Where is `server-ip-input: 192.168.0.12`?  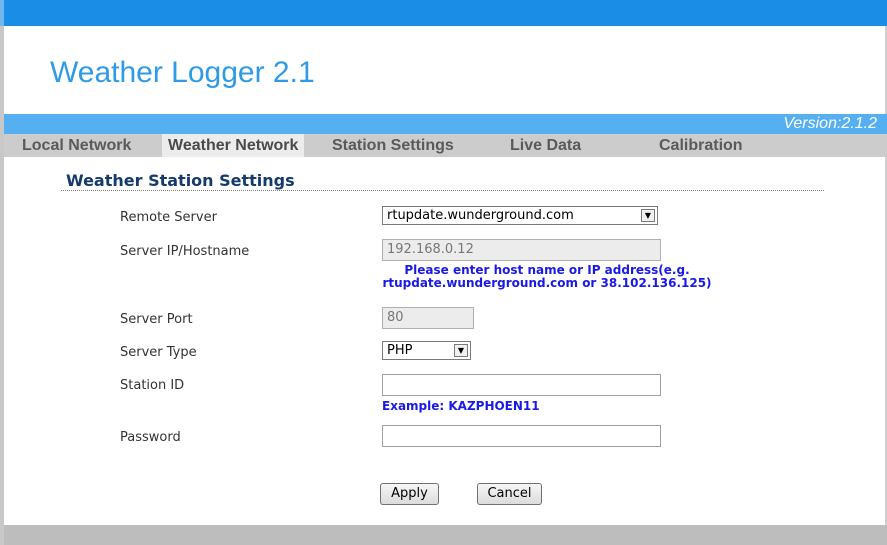 server-ip-input: 192.168.0.12 is located at coordinates (521, 250).